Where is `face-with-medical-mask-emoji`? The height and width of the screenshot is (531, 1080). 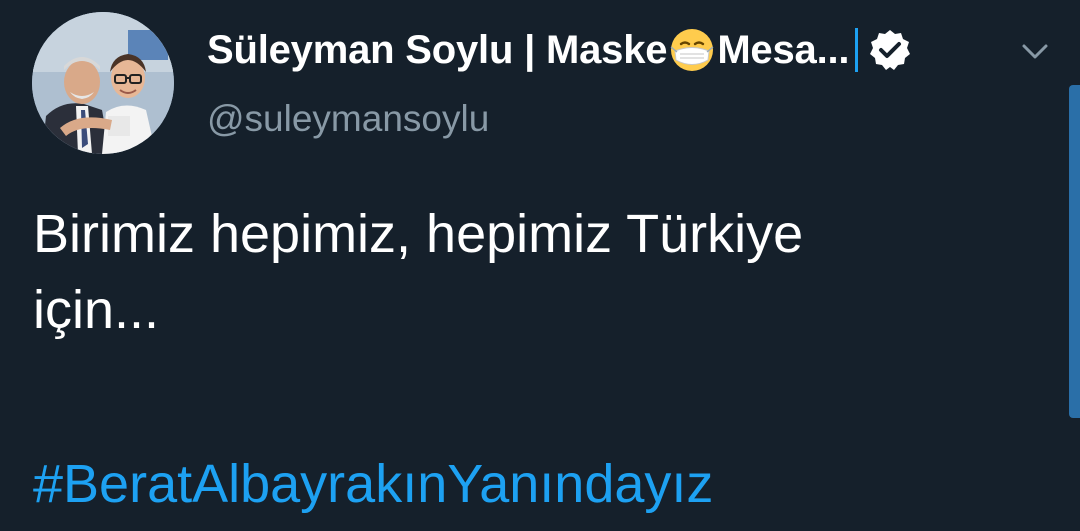
face-with-medical-mask-emoji is located at coordinates (692, 50).